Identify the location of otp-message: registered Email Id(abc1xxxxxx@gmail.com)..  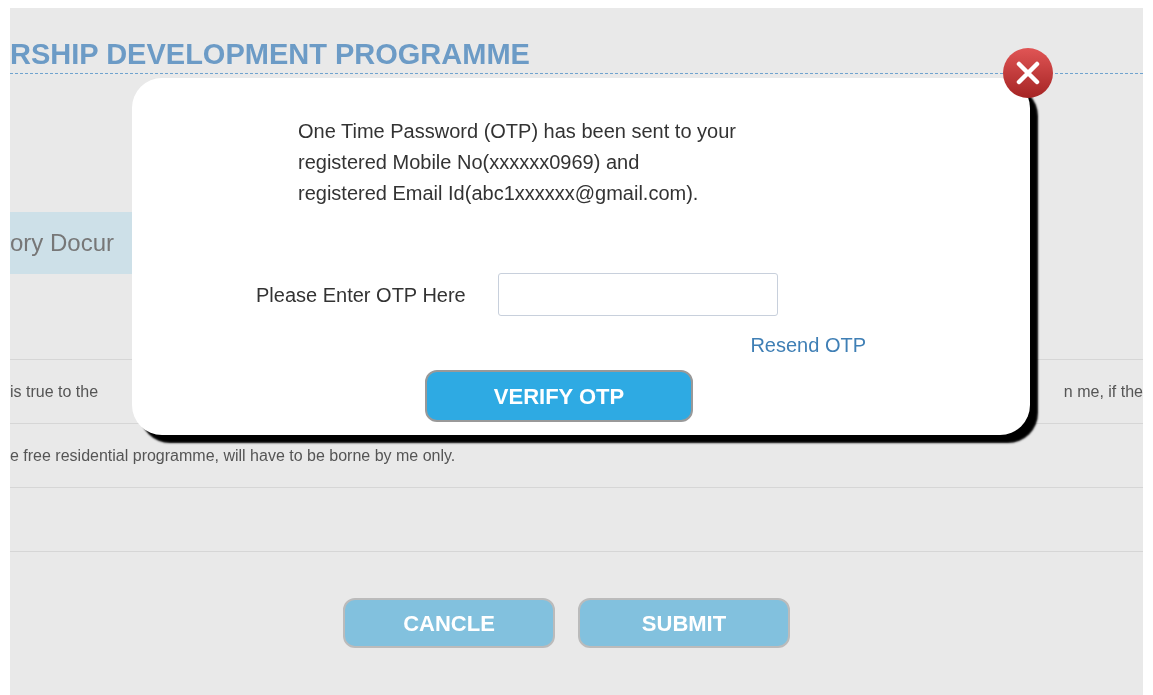
(499, 193).